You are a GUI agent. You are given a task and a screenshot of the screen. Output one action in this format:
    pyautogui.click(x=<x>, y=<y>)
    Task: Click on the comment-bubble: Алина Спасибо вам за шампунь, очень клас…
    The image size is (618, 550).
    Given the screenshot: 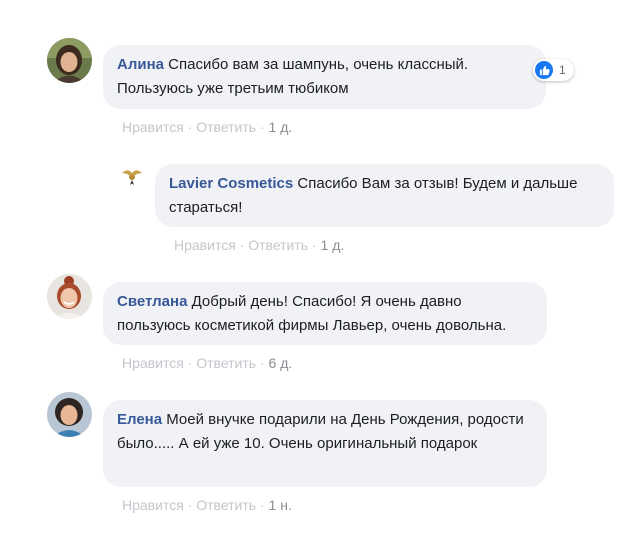 What is the action you would take?
    pyautogui.click(x=324, y=77)
    